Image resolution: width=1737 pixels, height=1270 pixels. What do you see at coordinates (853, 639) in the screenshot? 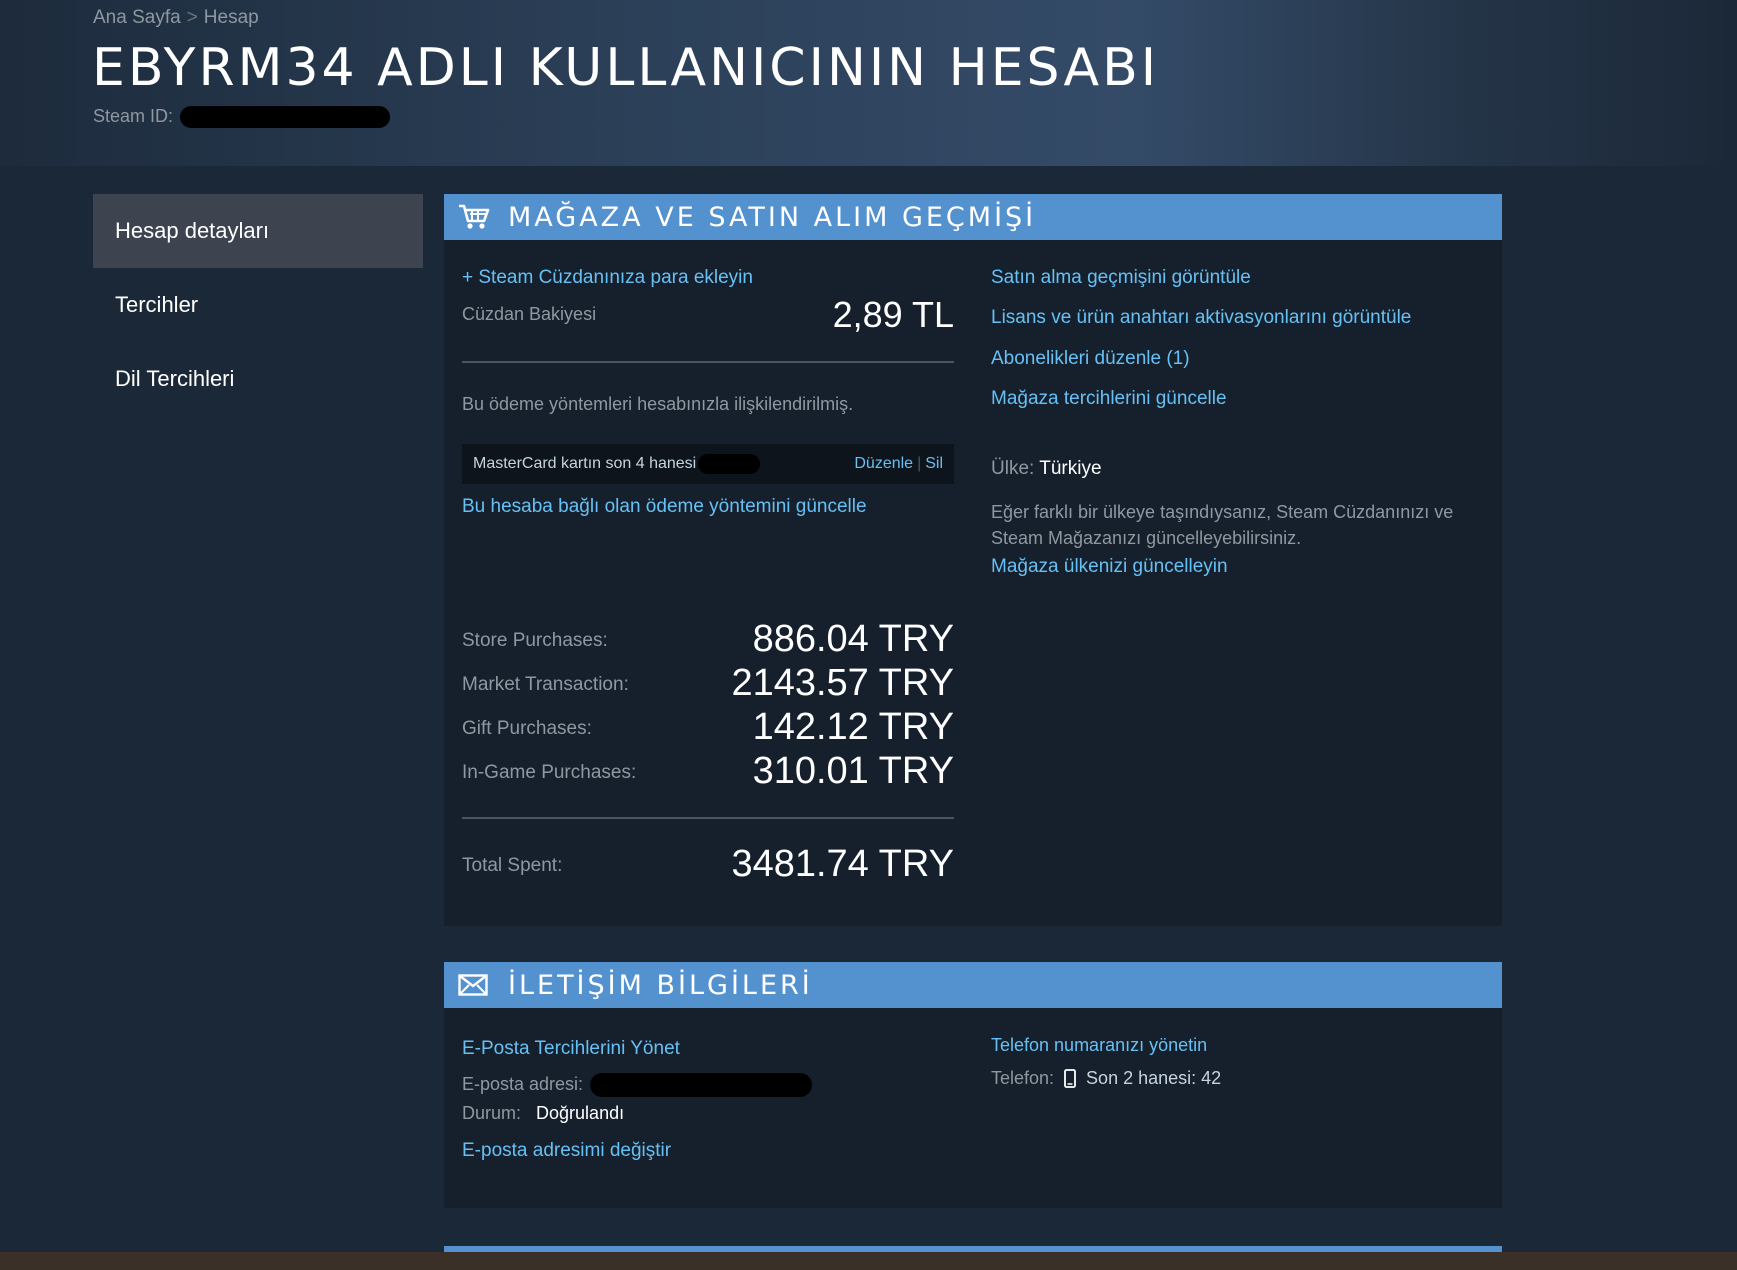
I see `store-purchases-value: 886.04 TRY` at bounding box center [853, 639].